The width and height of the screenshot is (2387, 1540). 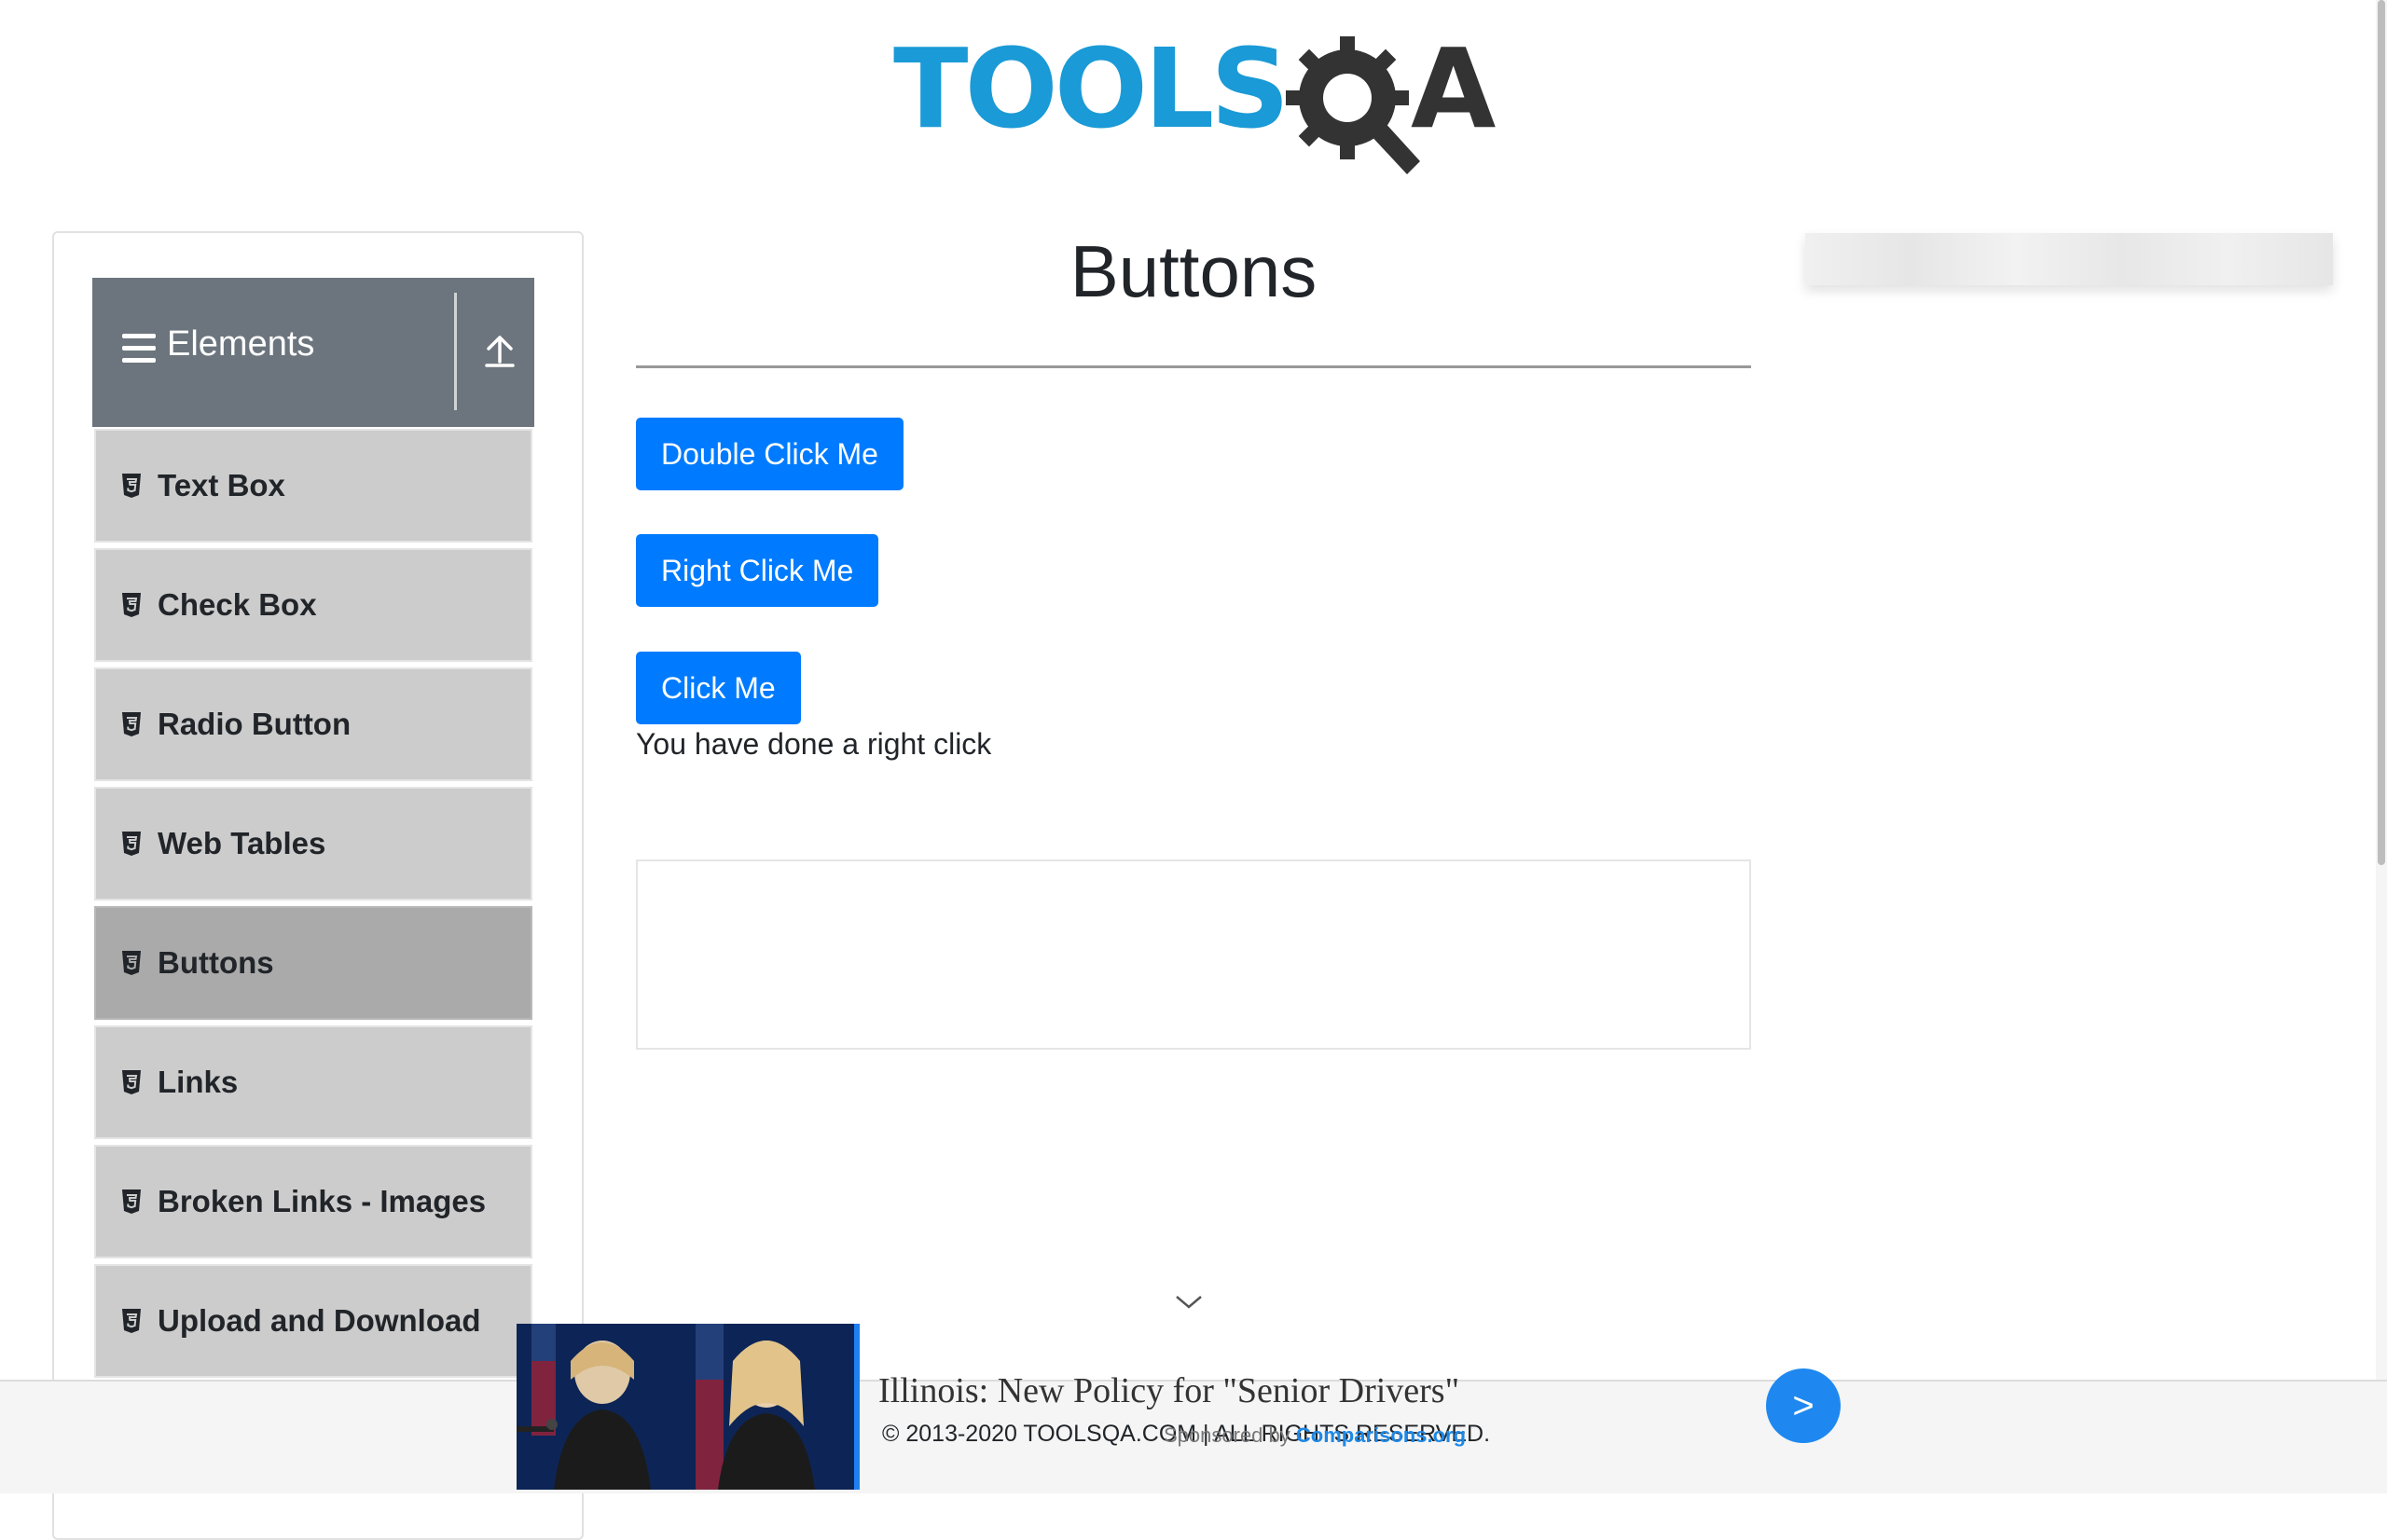 I want to click on logo-text-a: A, so click(x=1454, y=88).